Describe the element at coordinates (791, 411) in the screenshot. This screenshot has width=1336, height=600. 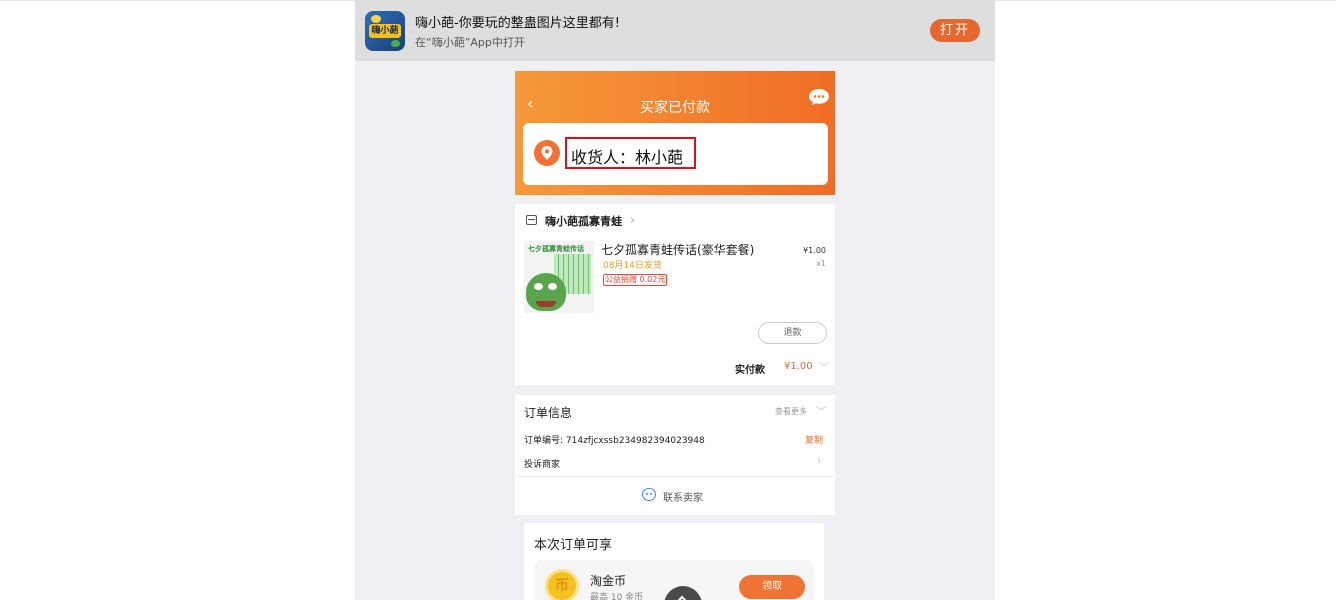
I see `view-more-link: 查看更多` at that location.